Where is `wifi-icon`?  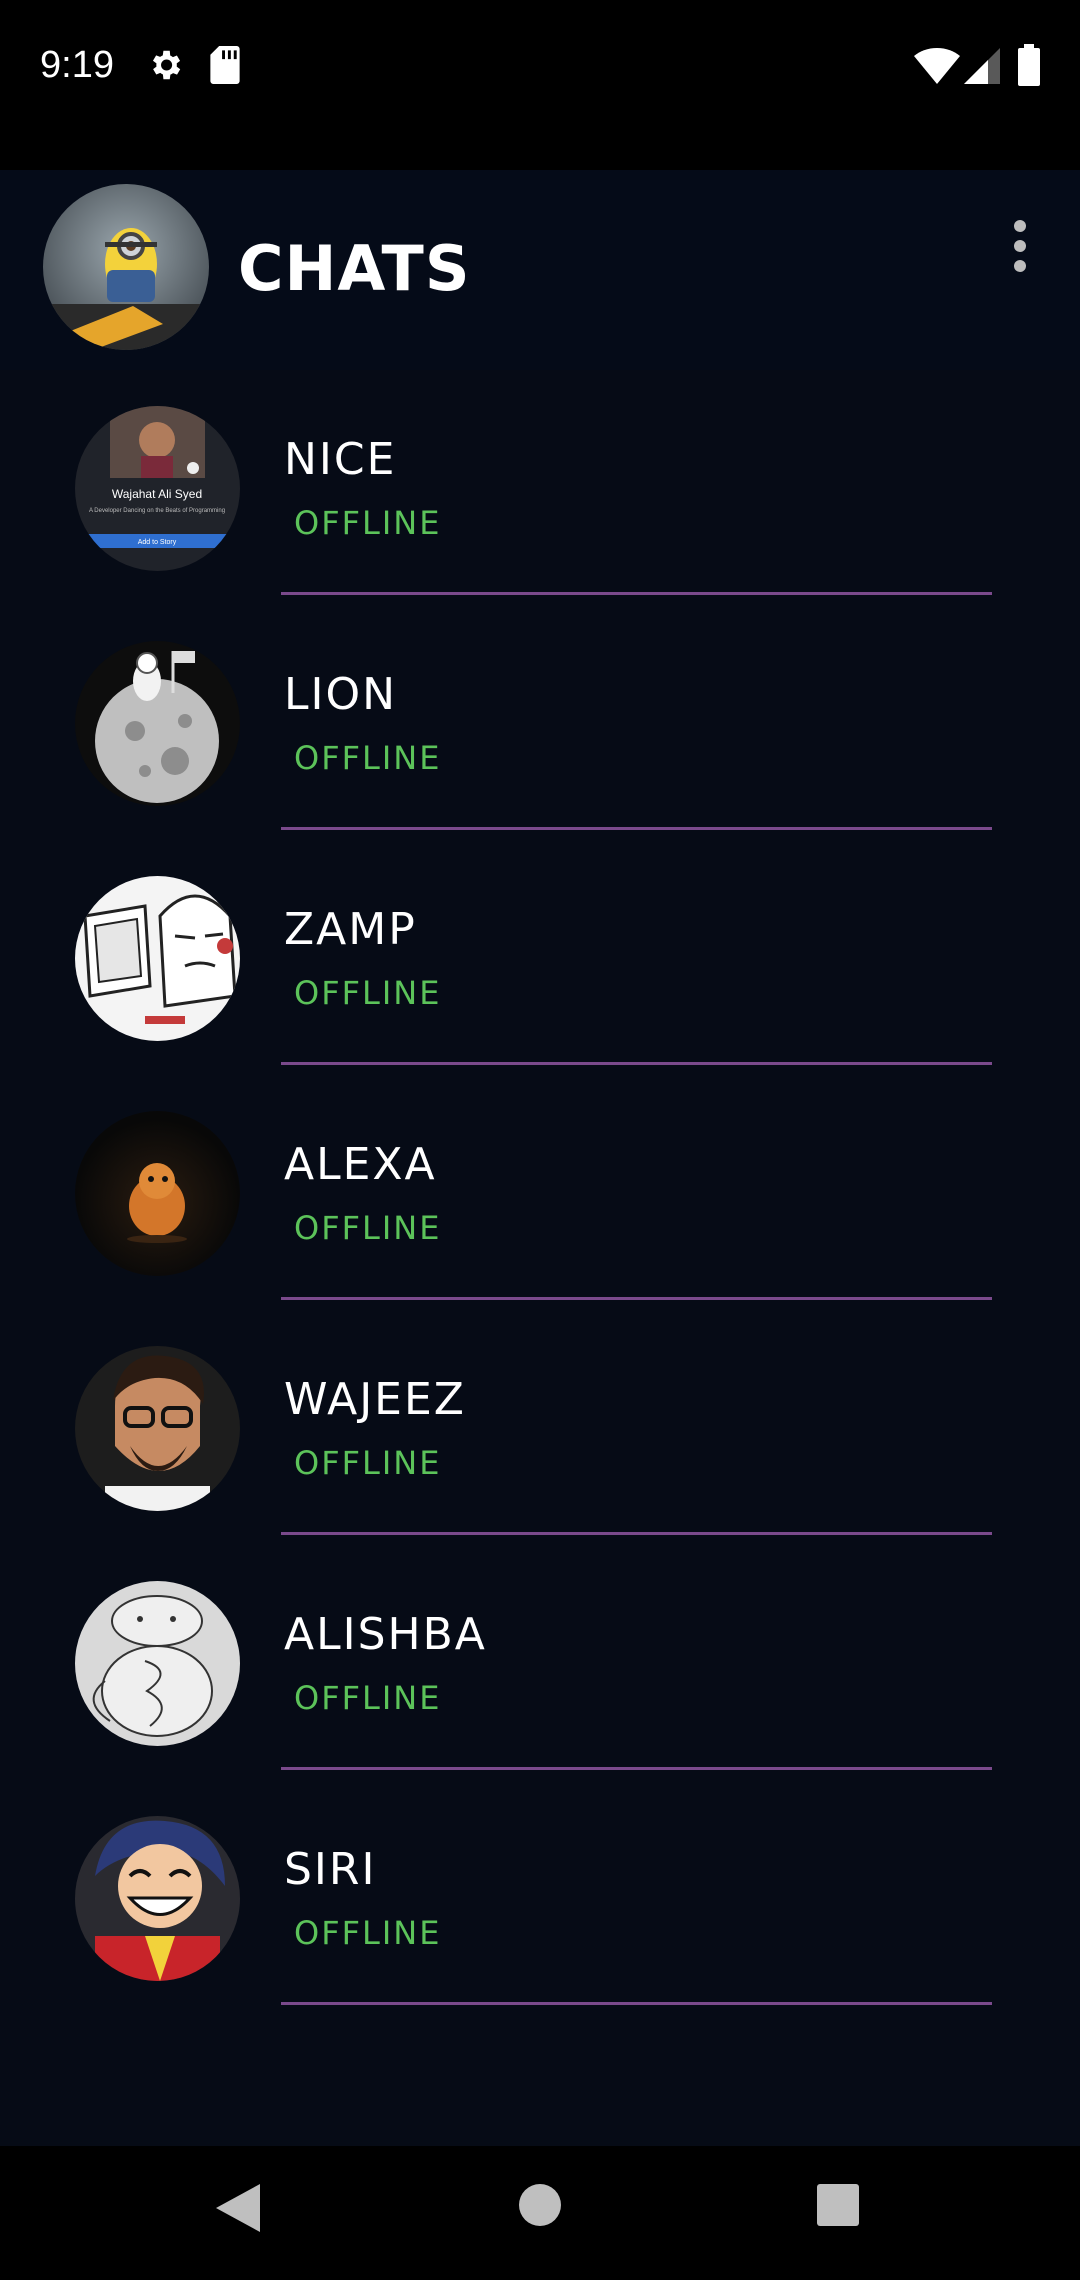
wifi-icon is located at coordinates (937, 66).